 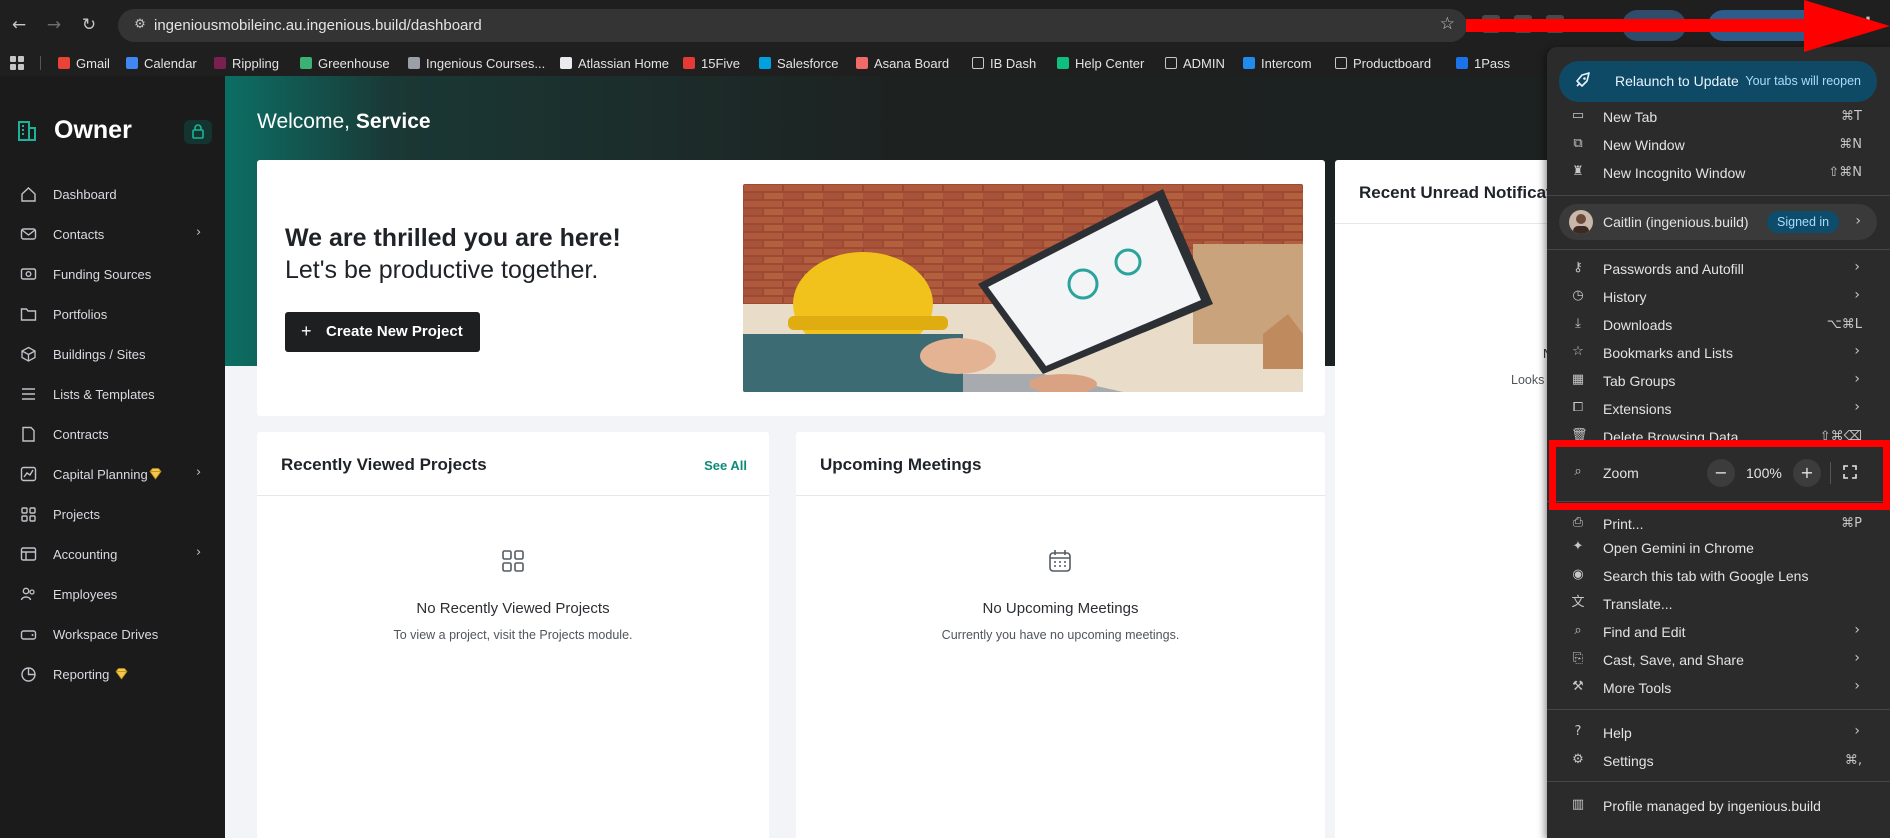 What do you see at coordinates (246, 63) in the screenshot?
I see `bookmark-item: Rippling` at bounding box center [246, 63].